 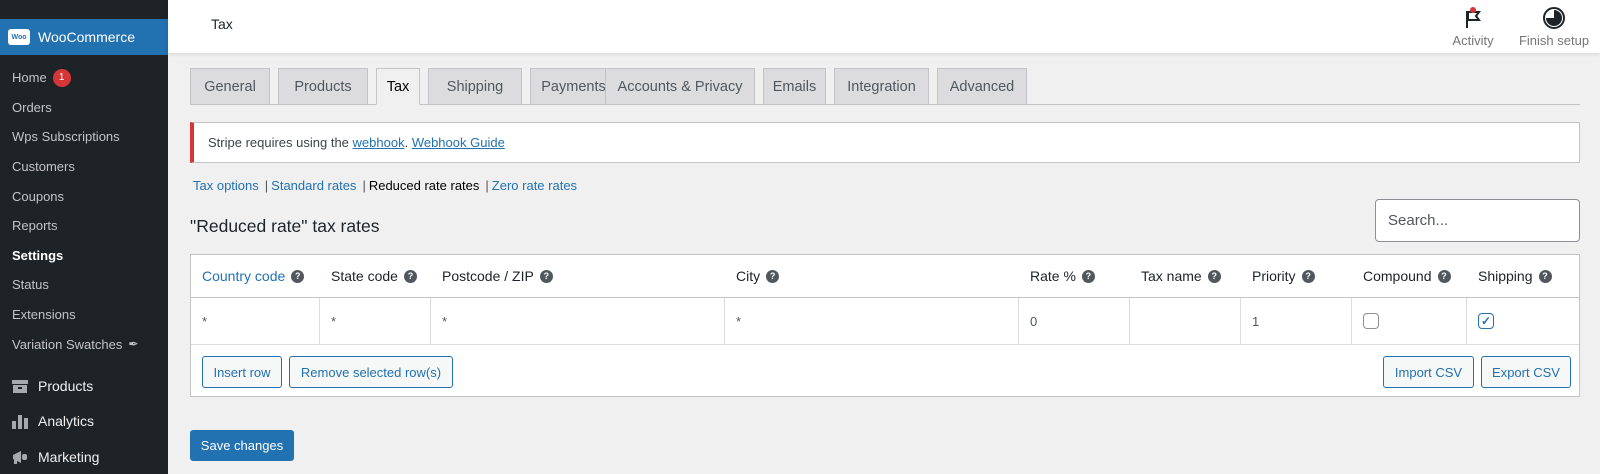 I want to click on column-label: Tax name, so click(x=1171, y=276).